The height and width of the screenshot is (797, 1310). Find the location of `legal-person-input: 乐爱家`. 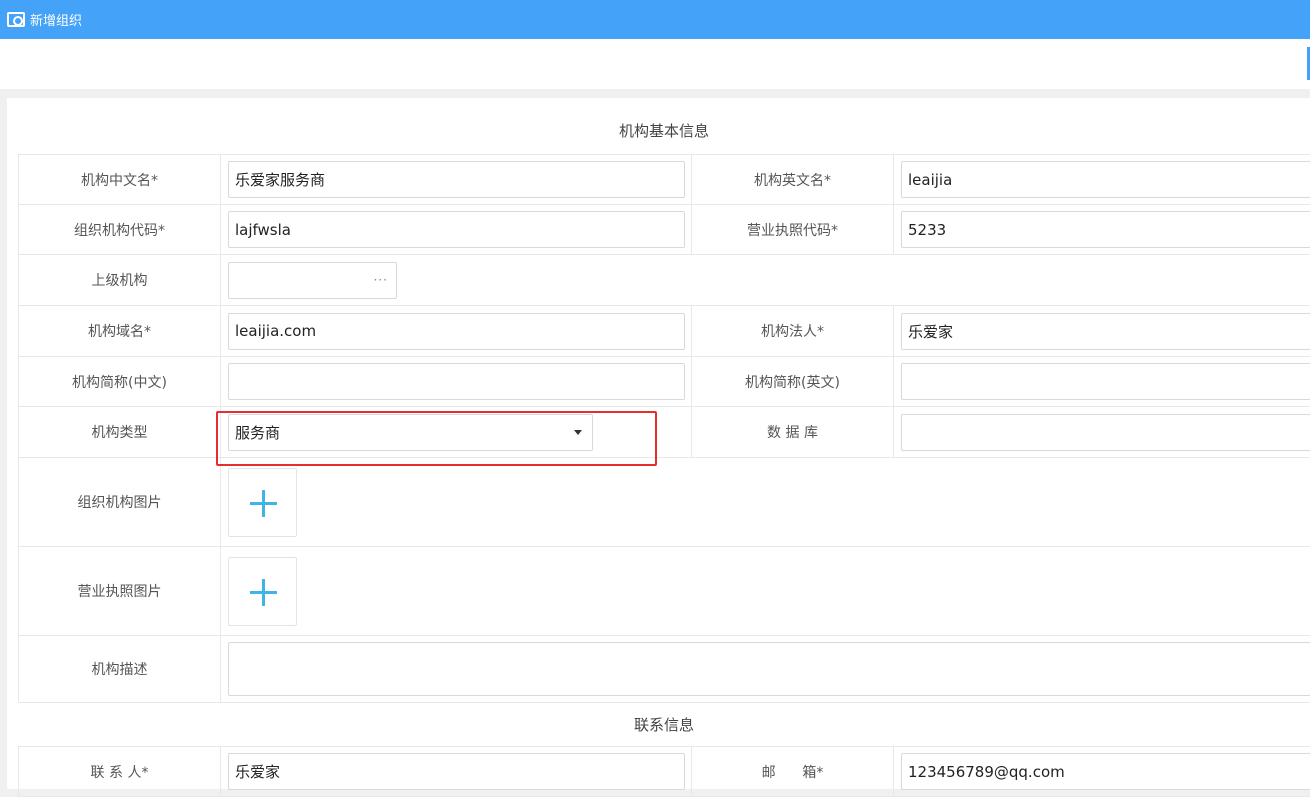

legal-person-input: 乐爱家 is located at coordinates (1105, 331).